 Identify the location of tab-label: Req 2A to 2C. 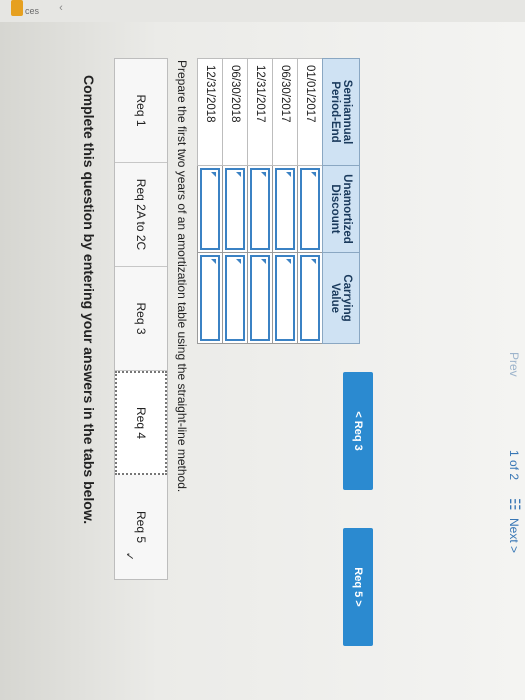
(141, 214).